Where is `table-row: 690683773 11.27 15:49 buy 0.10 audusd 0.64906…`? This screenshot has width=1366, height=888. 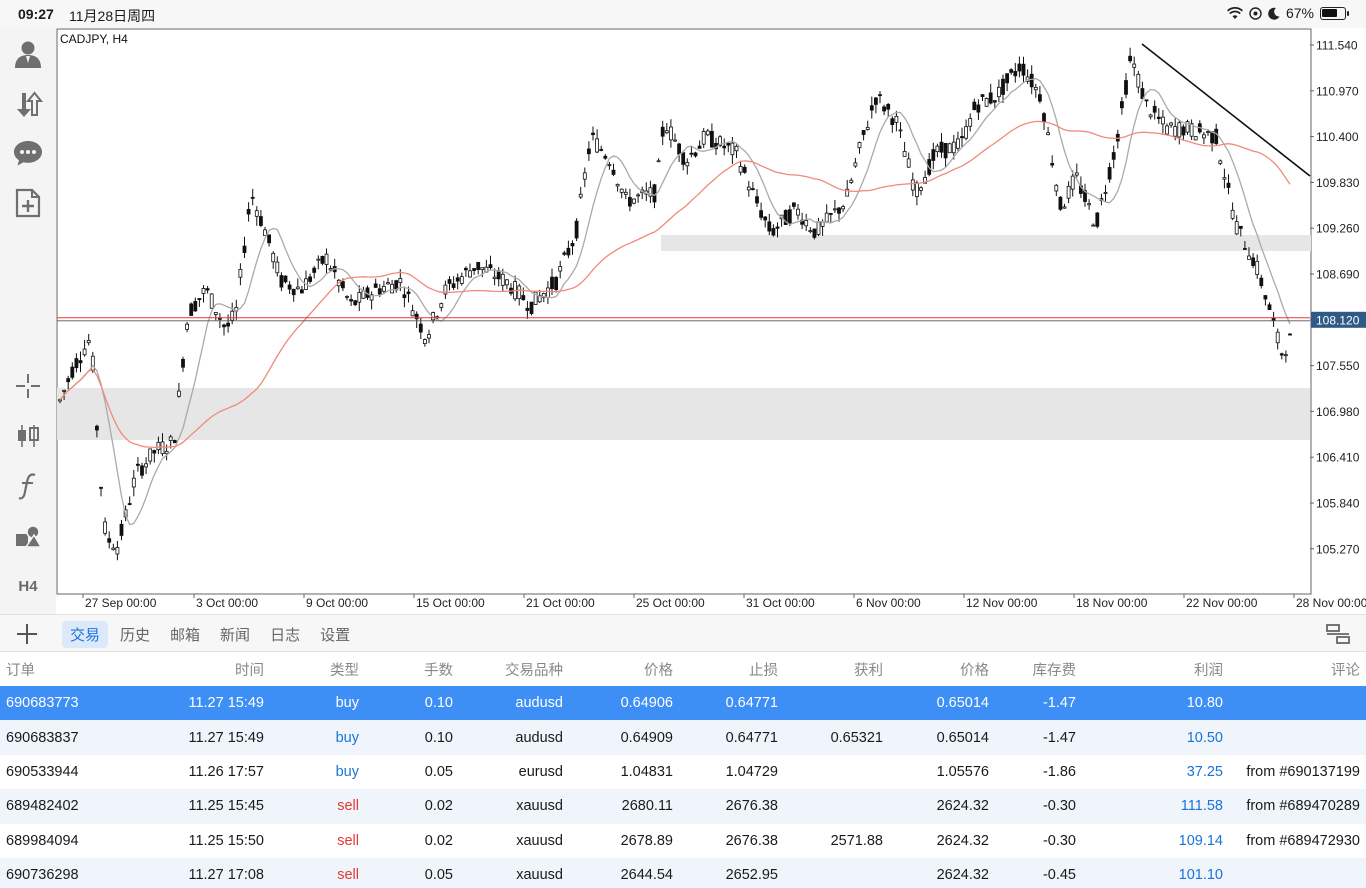
table-row: 690683773 11.27 15:49 buy 0.10 audusd 0.64906… is located at coordinates (683, 703).